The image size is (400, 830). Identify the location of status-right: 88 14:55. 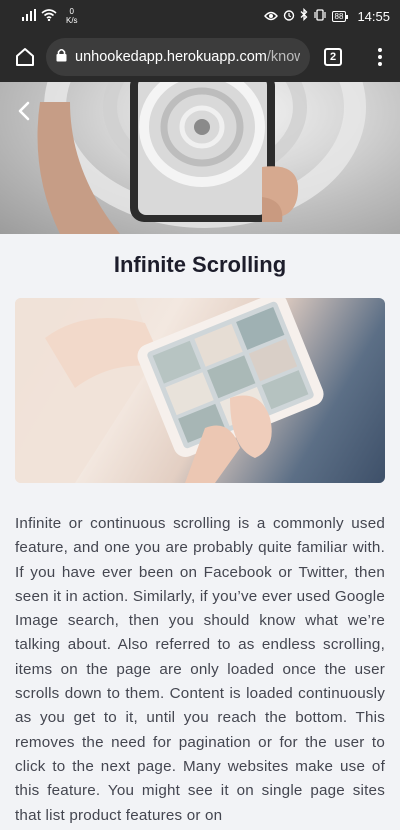
(326, 15).